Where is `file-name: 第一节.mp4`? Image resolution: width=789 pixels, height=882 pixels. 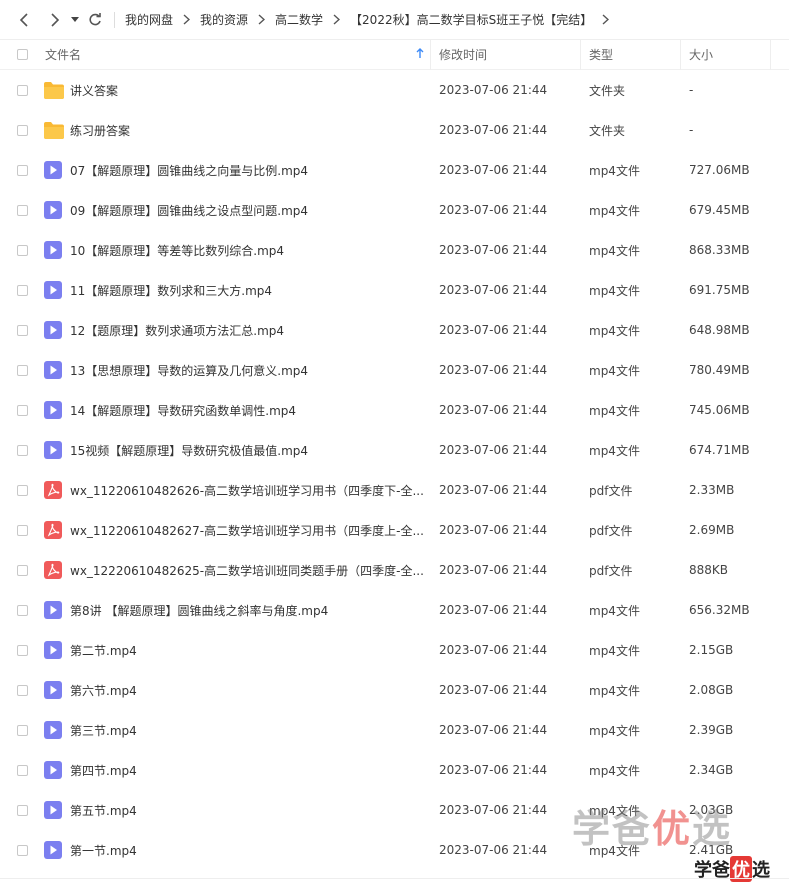 file-name: 第一节.mp4 is located at coordinates (254, 850).